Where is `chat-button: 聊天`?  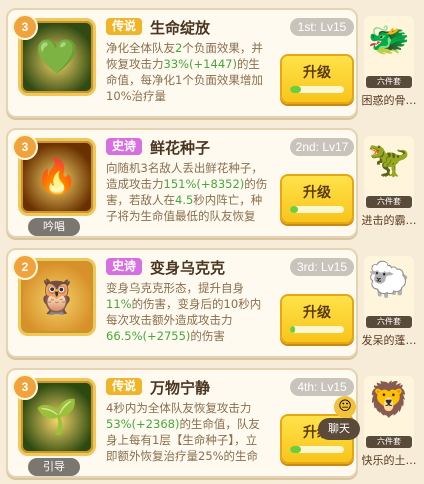 chat-button: 聊天 is located at coordinates (339, 429).